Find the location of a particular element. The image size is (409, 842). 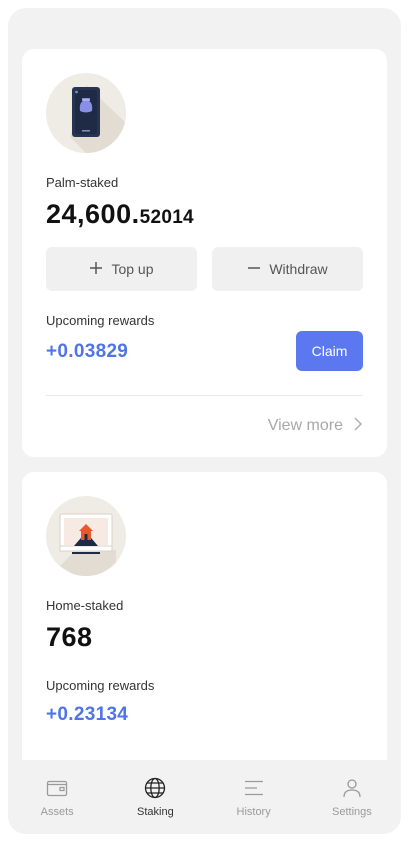

claim-button: Claim is located at coordinates (329, 351).